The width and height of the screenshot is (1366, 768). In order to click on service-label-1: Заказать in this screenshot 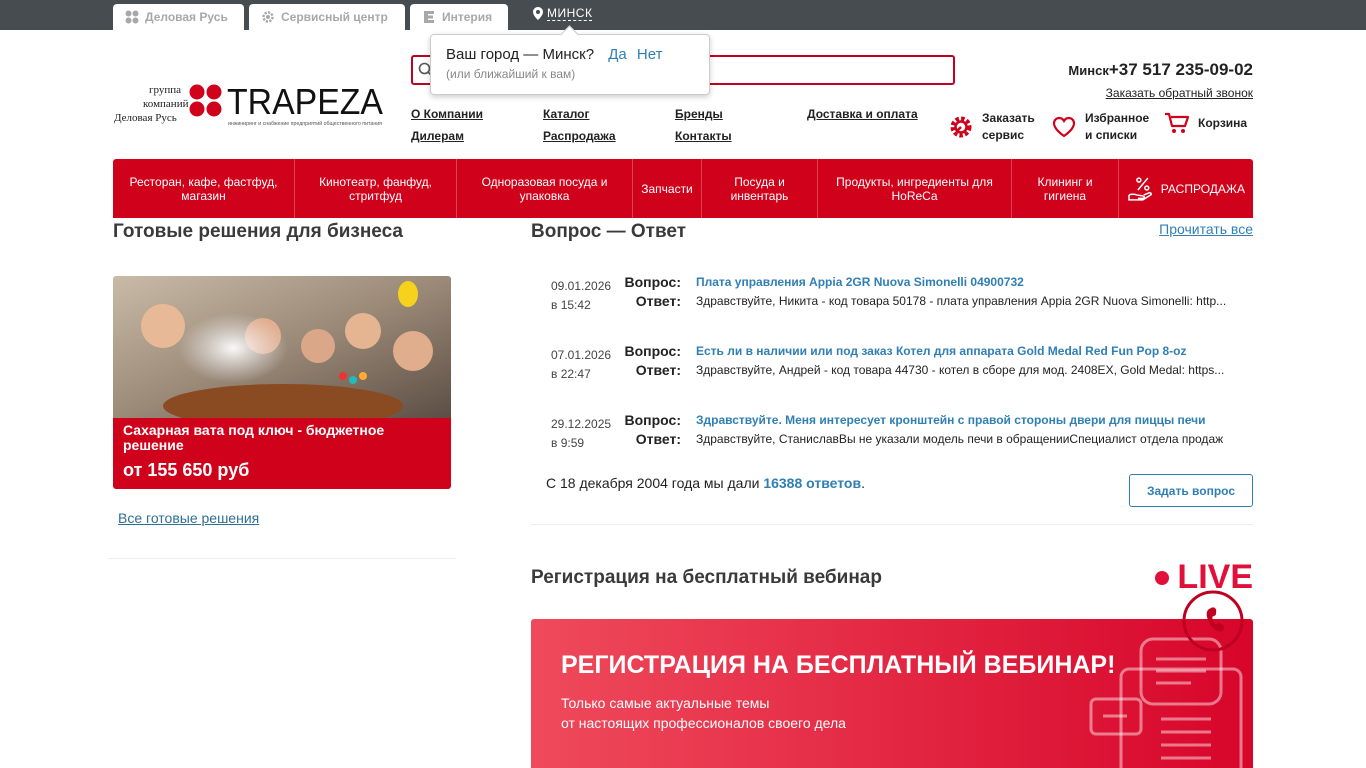, I will do `click(1008, 118)`.